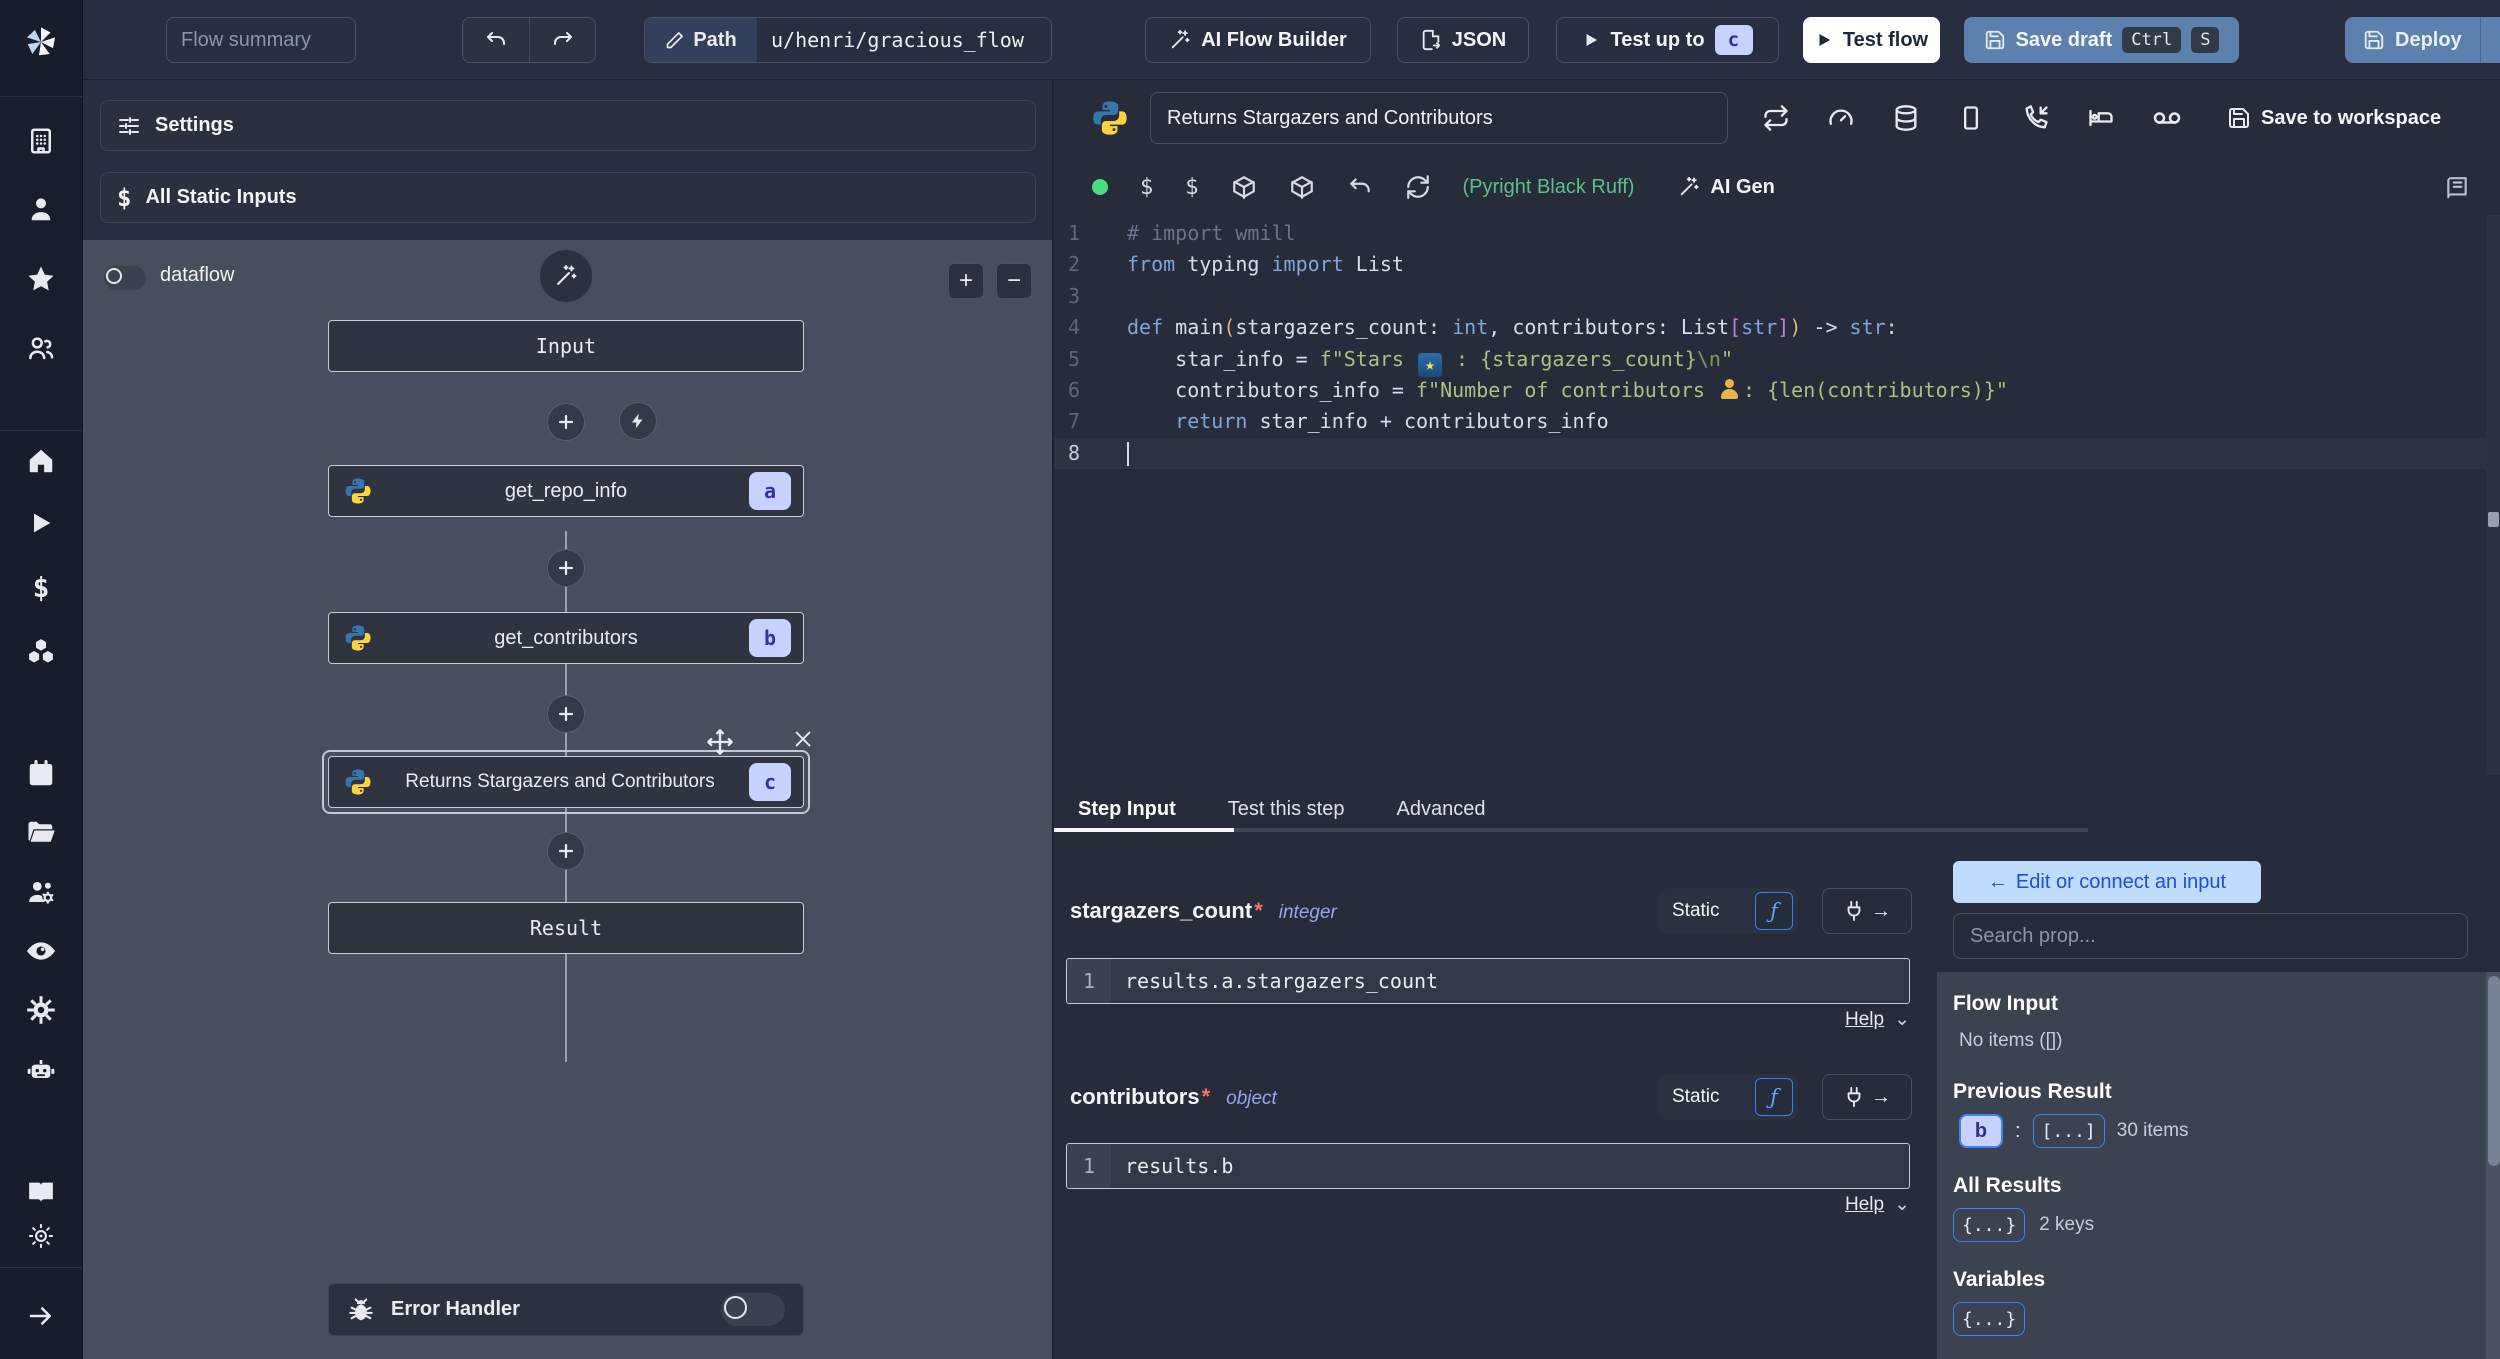  I want to click on sidebar-item-groups, so click(41, 348).